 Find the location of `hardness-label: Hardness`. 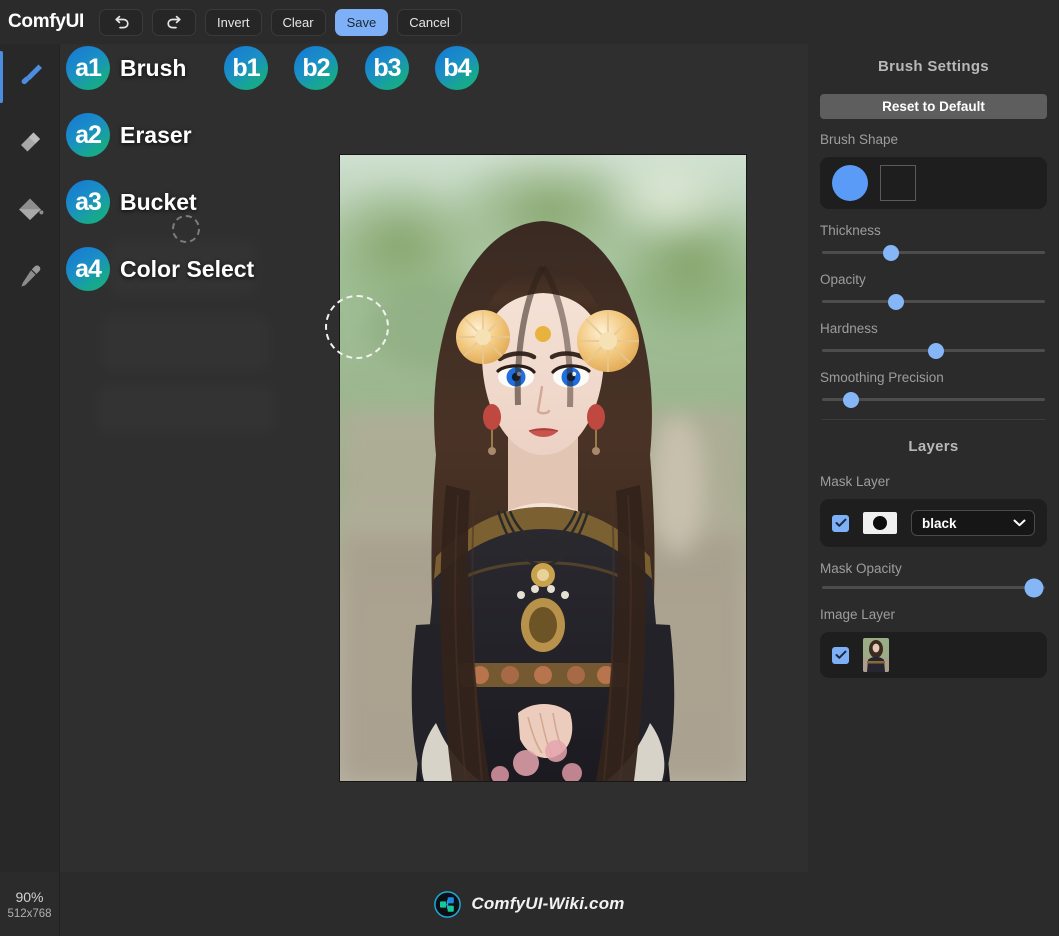

hardness-label: Hardness is located at coordinates (849, 328).